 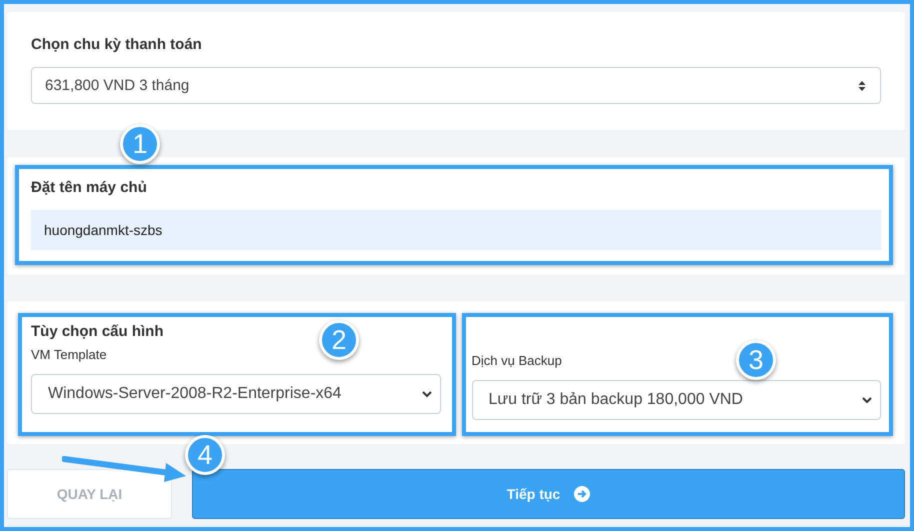 I want to click on template-select: Windows-Server-2008-R2-Enterprise-x64, so click(x=235, y=394).